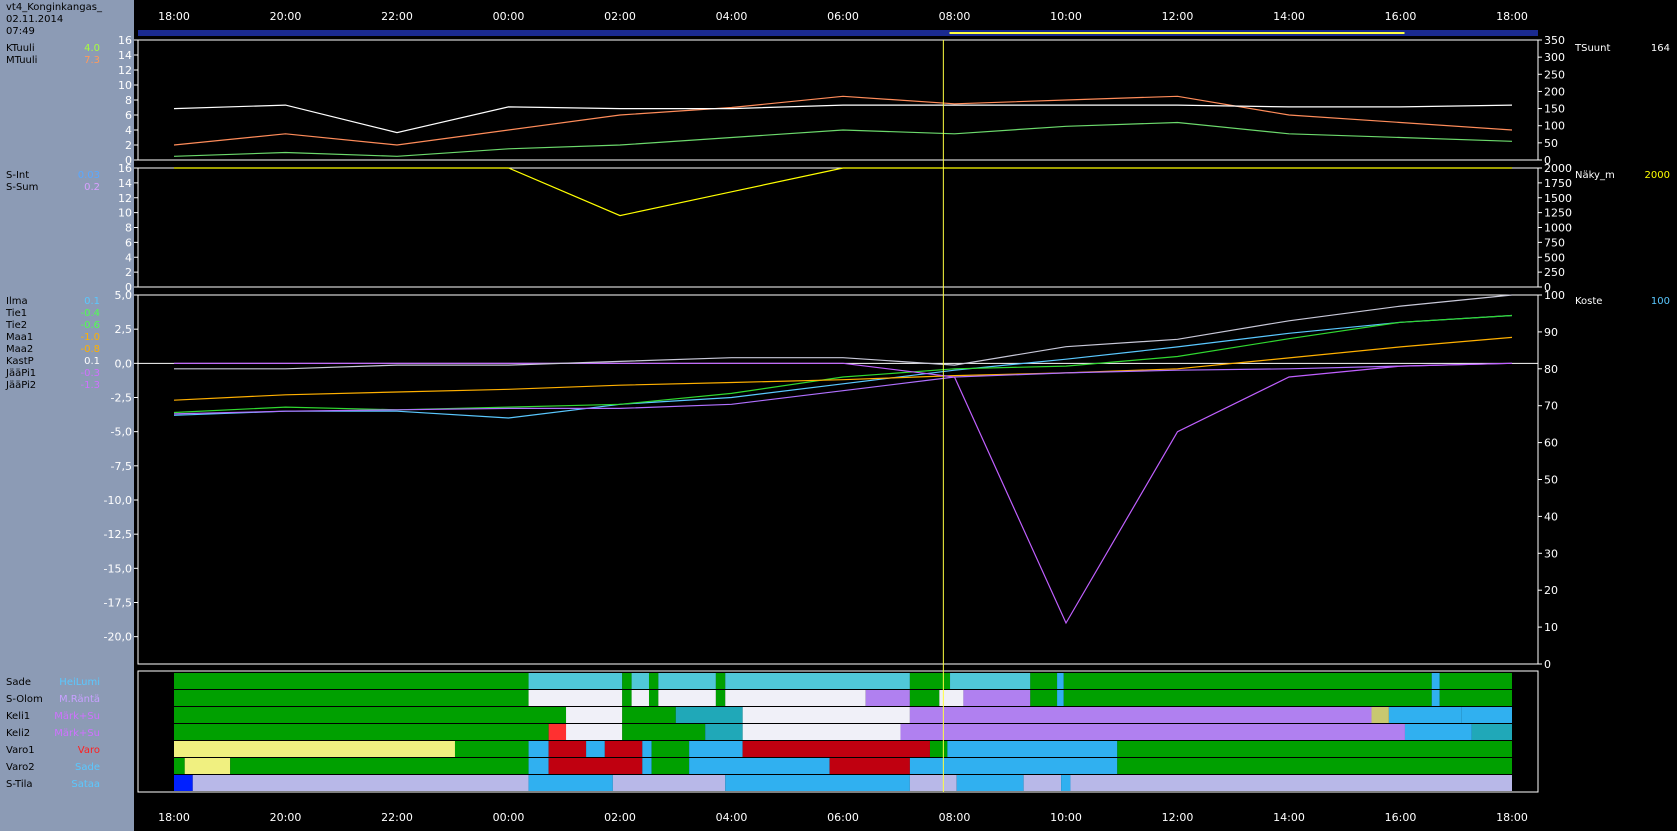 This screenshot has width=1677, height=831. What do you see at coordinates (118, 500) in the screenshot?
I see `left-tick: -10,0` at bounding box center [118, 500].